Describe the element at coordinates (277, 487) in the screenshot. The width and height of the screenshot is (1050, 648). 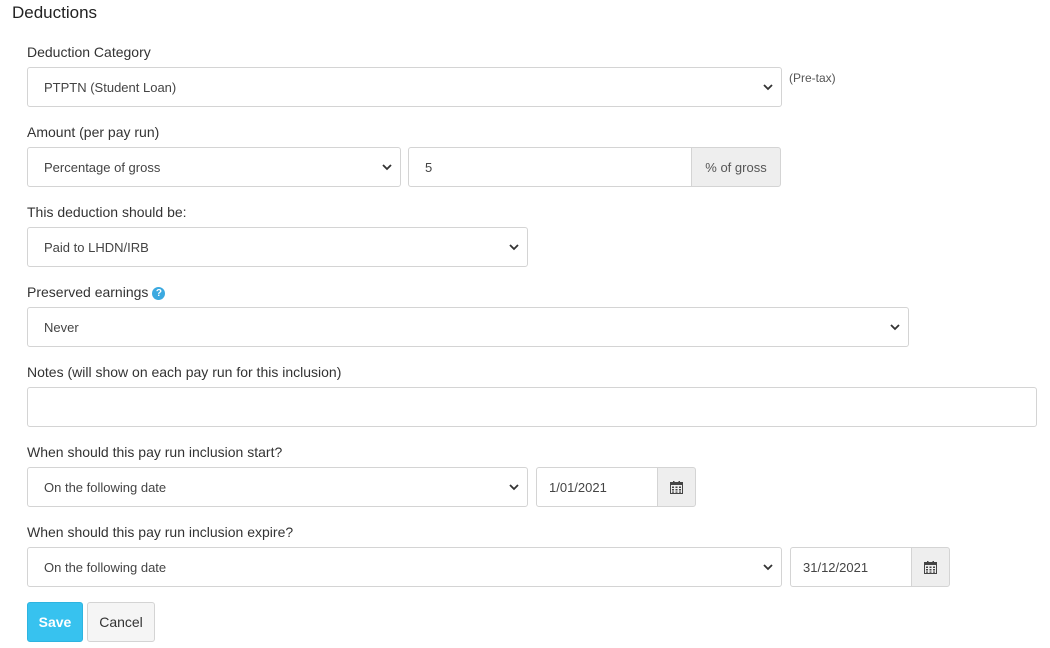
I see `start-mode-select: On the following date` at that location.